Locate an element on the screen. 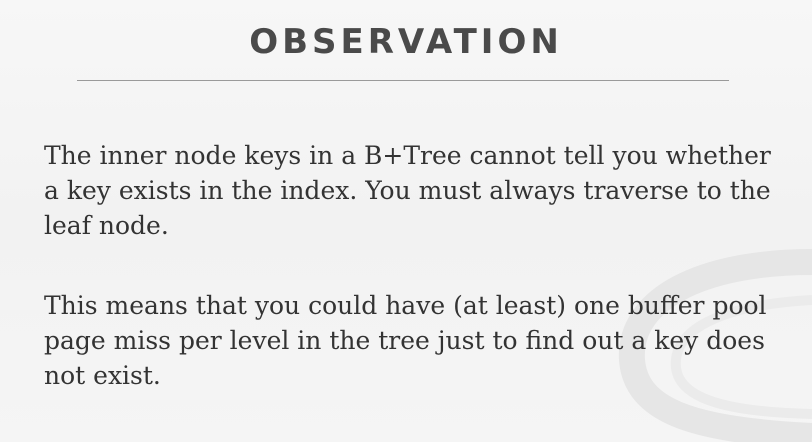 Image resolution: width=812 pixels, height=442 pixels. title-divider is located at coordinates (403, 80).